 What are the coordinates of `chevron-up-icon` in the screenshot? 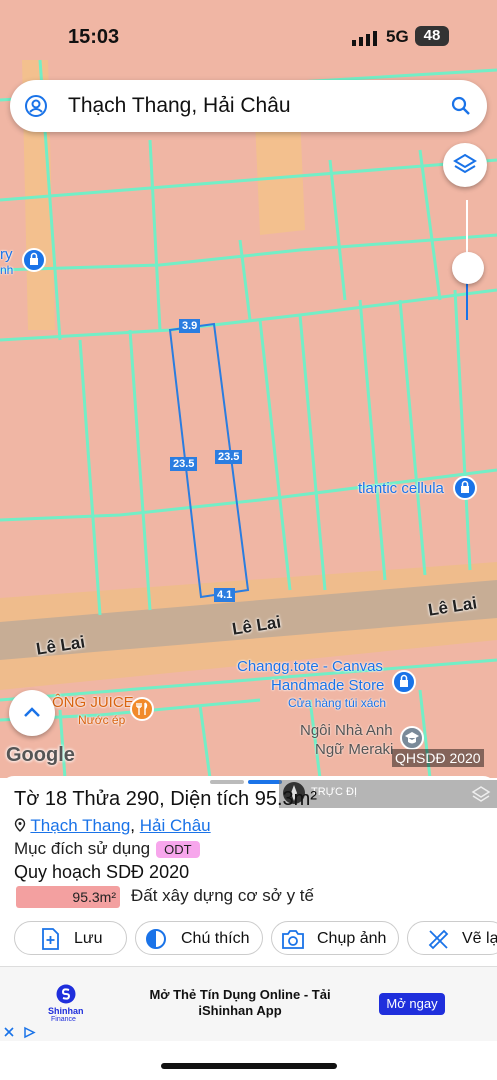 It's located at (32, 712).